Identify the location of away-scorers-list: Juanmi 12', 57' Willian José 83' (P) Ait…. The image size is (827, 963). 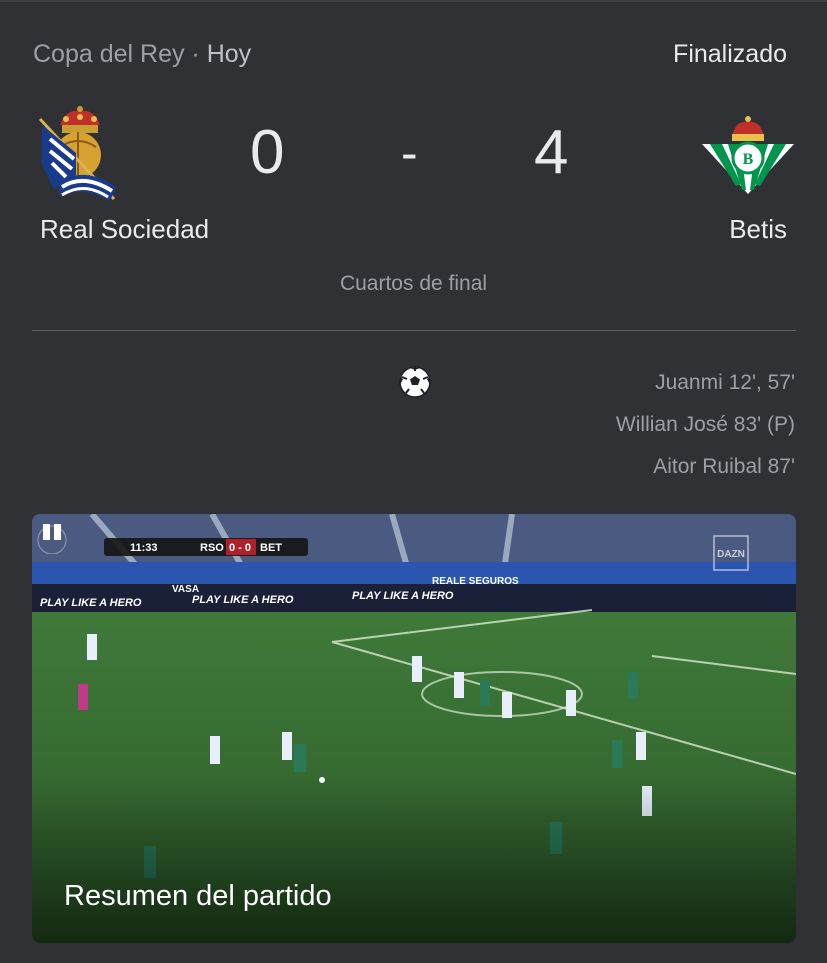
(705, 431).